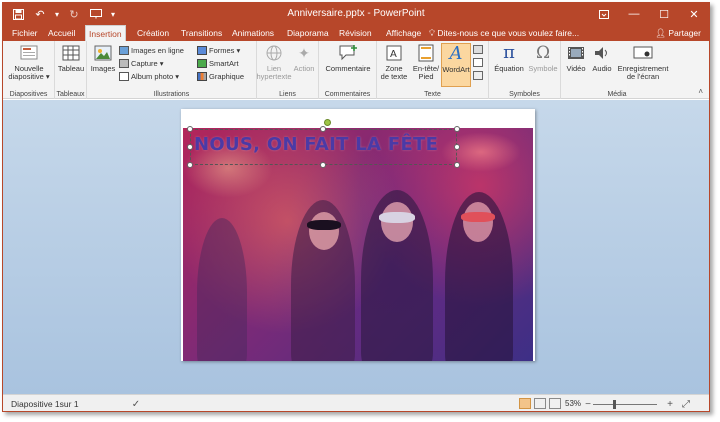  What do you see at coordinates (670, 404) in the screenshot?
I see `zoom-in-icon: +` at bounding box center [670, 404].